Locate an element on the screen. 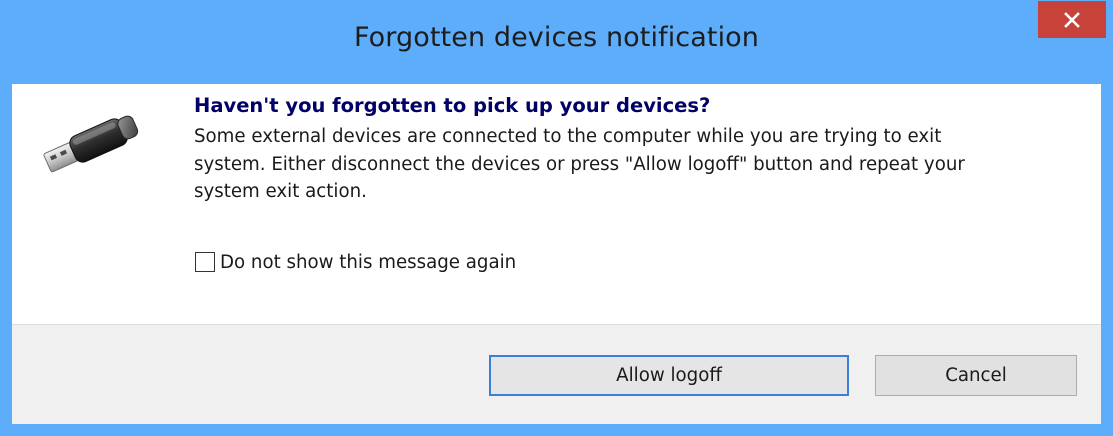 This screenshot has height=436, width=1113. close-button is located at coordinates (1072, 19).